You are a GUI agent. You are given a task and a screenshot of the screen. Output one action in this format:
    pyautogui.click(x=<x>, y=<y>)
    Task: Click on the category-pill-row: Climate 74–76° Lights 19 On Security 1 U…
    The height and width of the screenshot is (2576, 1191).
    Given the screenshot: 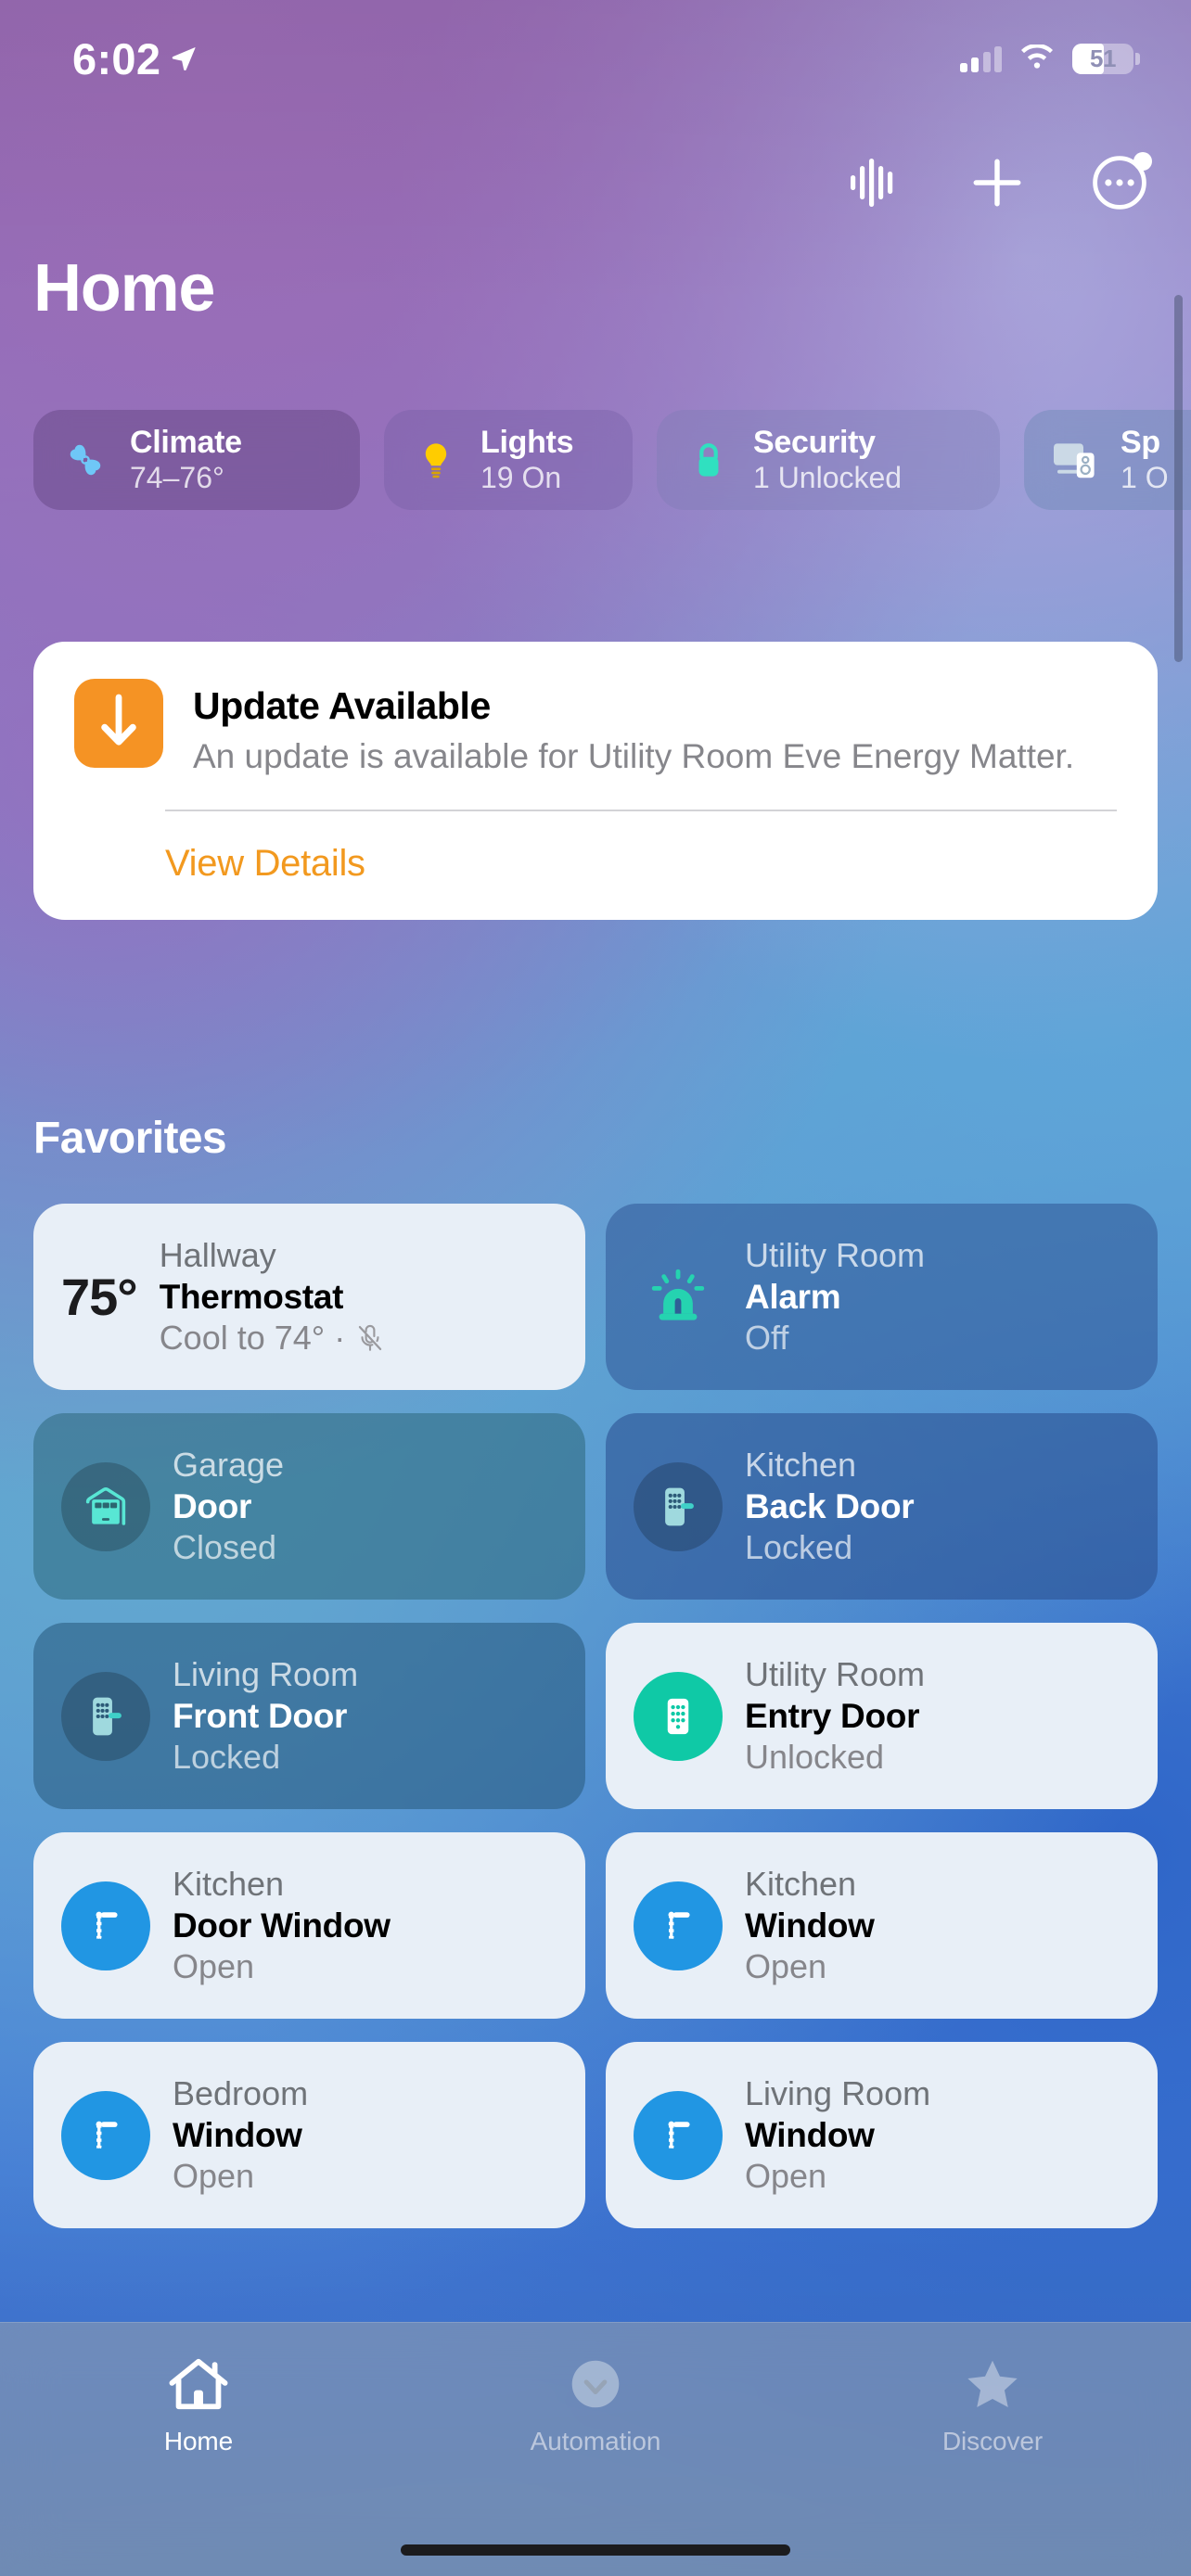 What is the action you would take?
    pyautogui.click(x=595, y=460)
    